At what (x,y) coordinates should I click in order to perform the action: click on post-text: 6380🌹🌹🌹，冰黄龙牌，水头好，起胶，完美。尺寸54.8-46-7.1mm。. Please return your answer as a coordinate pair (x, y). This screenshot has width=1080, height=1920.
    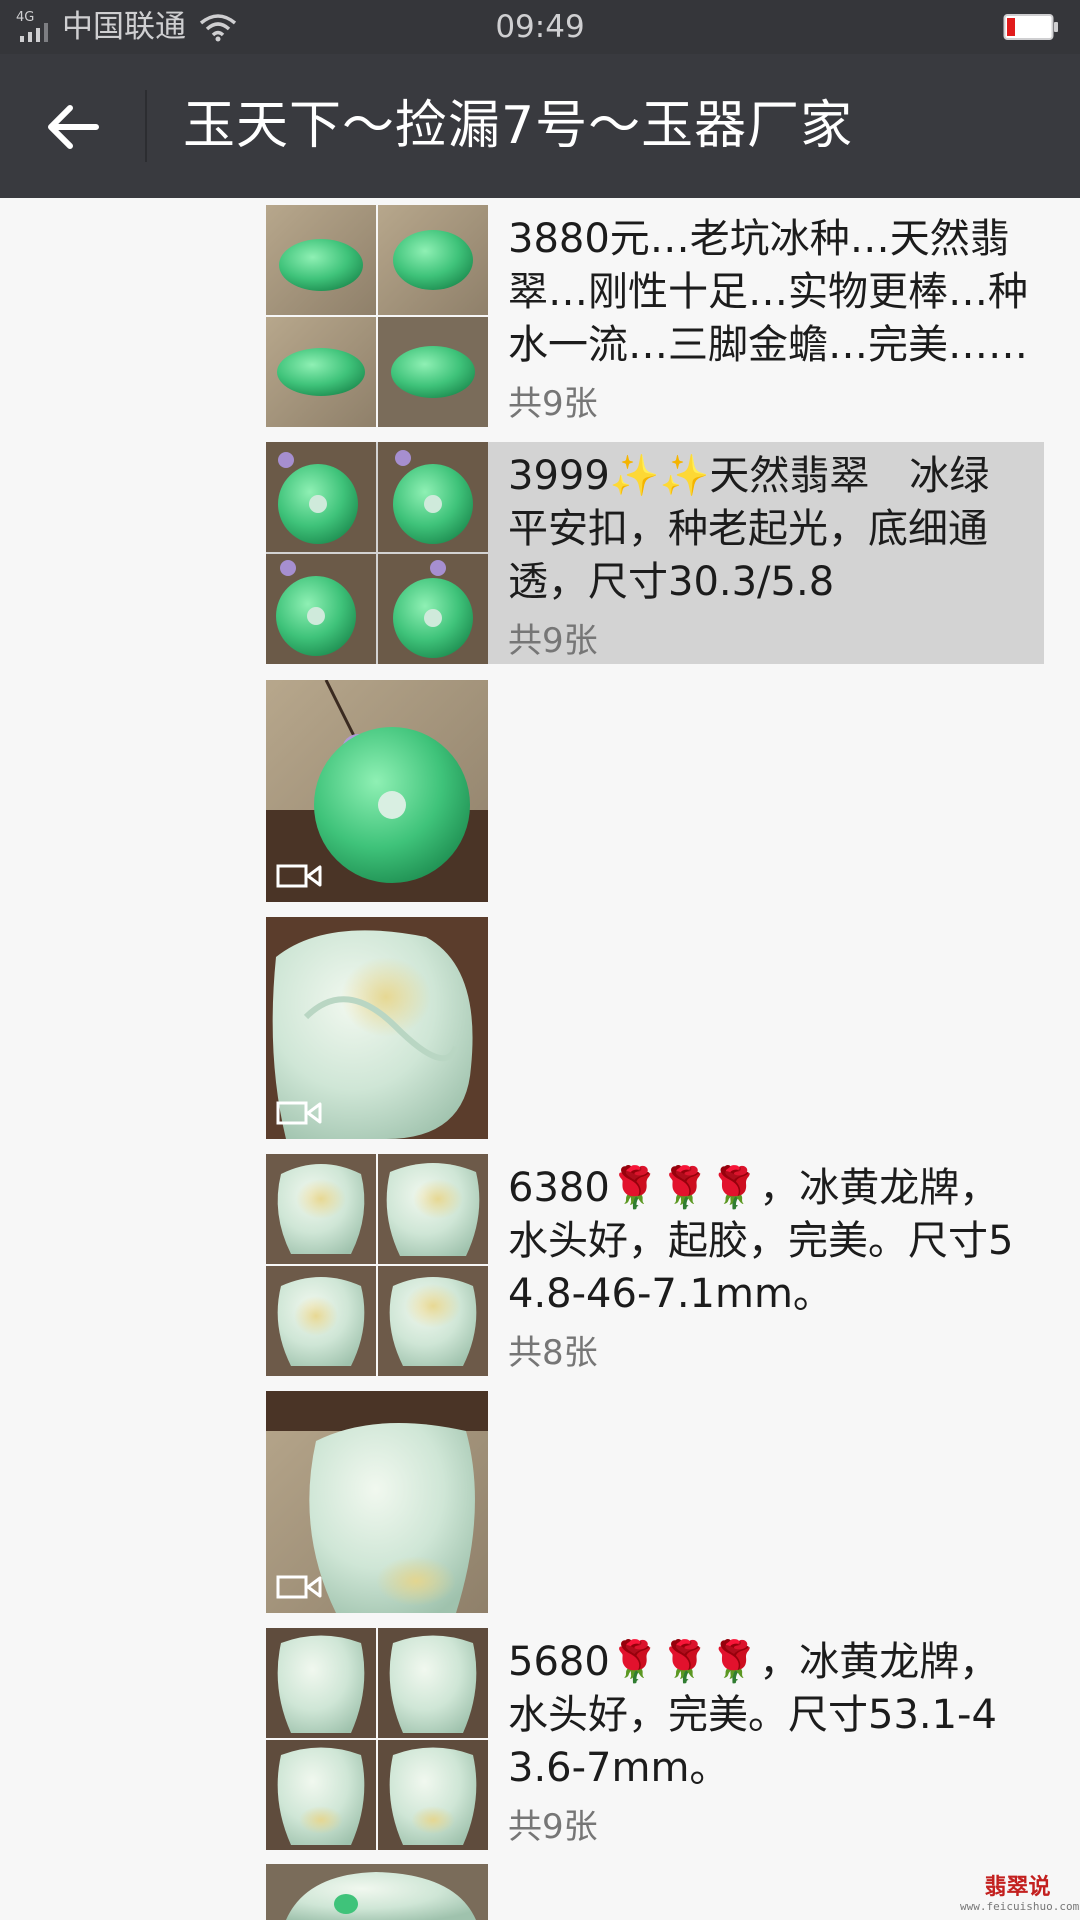
    Looking at the image, I should click on (761, 1241).